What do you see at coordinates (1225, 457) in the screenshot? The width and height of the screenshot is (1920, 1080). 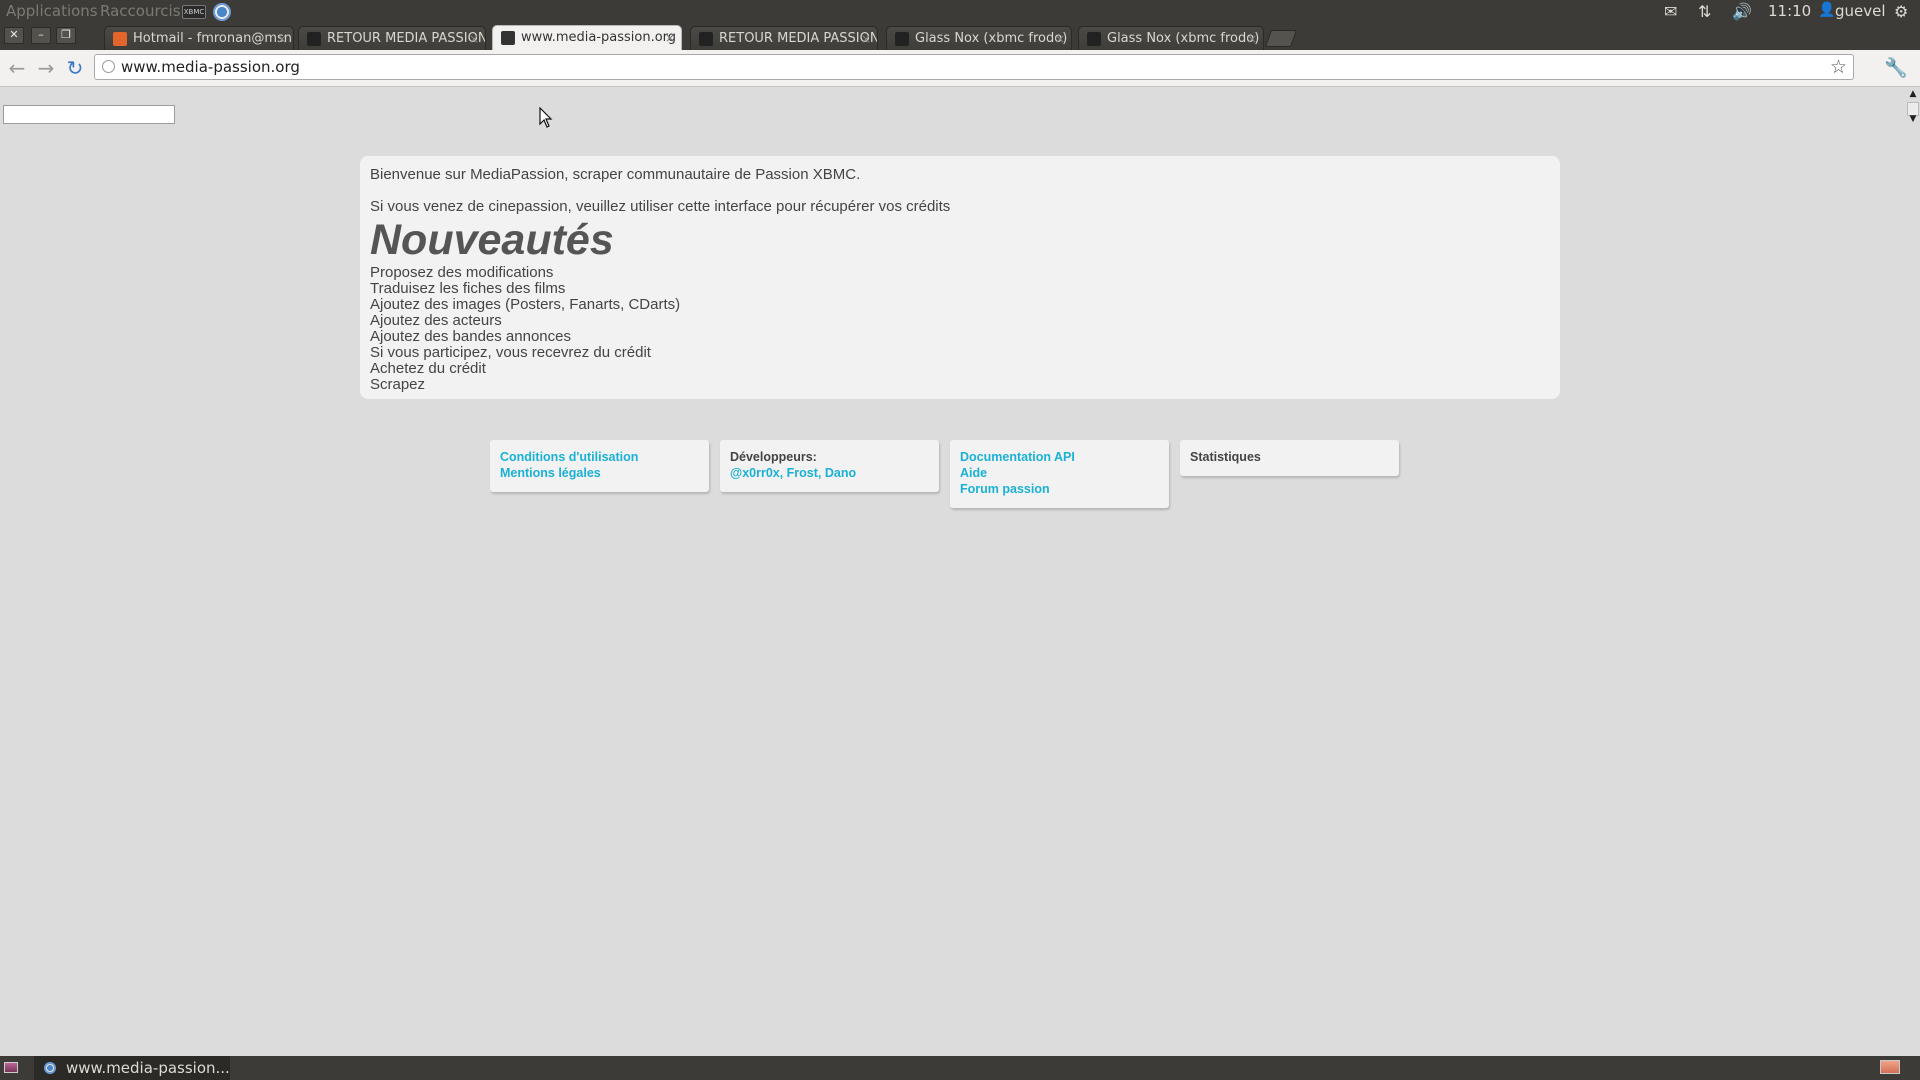 I see `statistics-label: Statistiques` at bounding box center [1225, 457].